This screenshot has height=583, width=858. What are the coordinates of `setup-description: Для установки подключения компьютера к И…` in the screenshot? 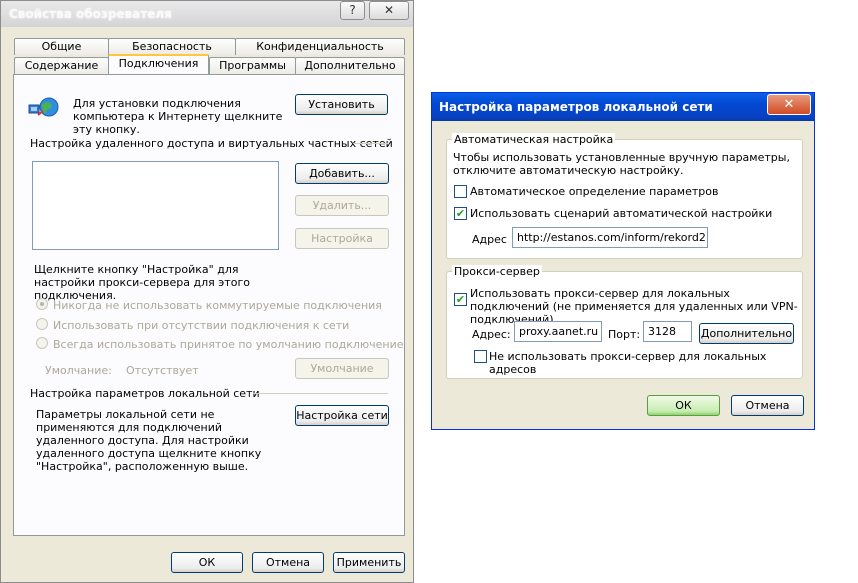 It's located at (178, 116).